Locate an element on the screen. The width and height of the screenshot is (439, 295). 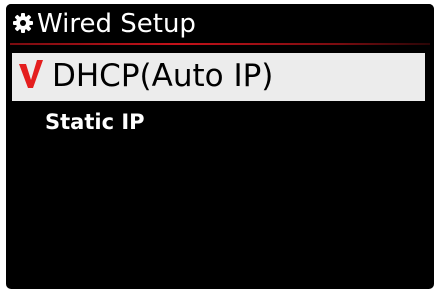
checkmark-icon is located at coordinates (31, 77).